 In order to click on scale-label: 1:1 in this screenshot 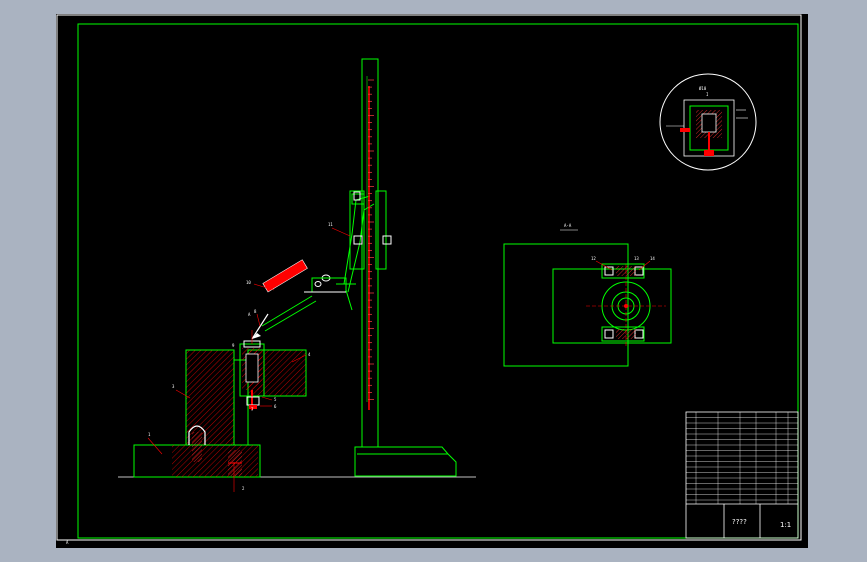, I will do `click(785, 525)`.